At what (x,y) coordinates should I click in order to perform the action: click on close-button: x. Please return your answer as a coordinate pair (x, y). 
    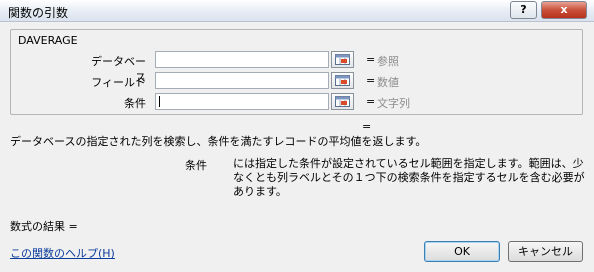
    Looking at the image, I should click on (564, 10).